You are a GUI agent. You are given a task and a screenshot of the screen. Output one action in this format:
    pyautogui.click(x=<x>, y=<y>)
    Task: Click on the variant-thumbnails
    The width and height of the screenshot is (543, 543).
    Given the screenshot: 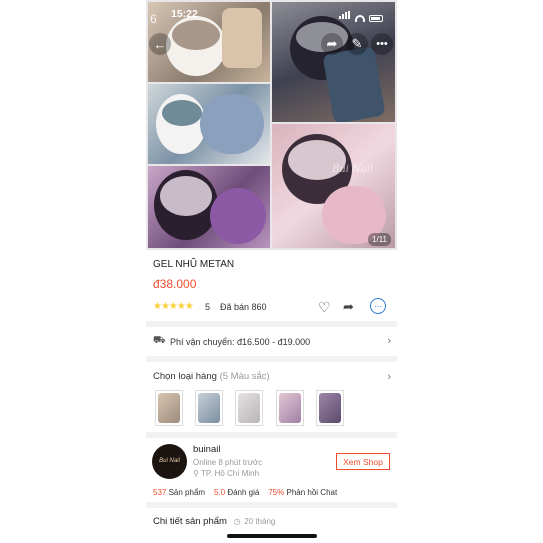 What is the action you would take?
    pyautogui.click(x=270, y=408)
    